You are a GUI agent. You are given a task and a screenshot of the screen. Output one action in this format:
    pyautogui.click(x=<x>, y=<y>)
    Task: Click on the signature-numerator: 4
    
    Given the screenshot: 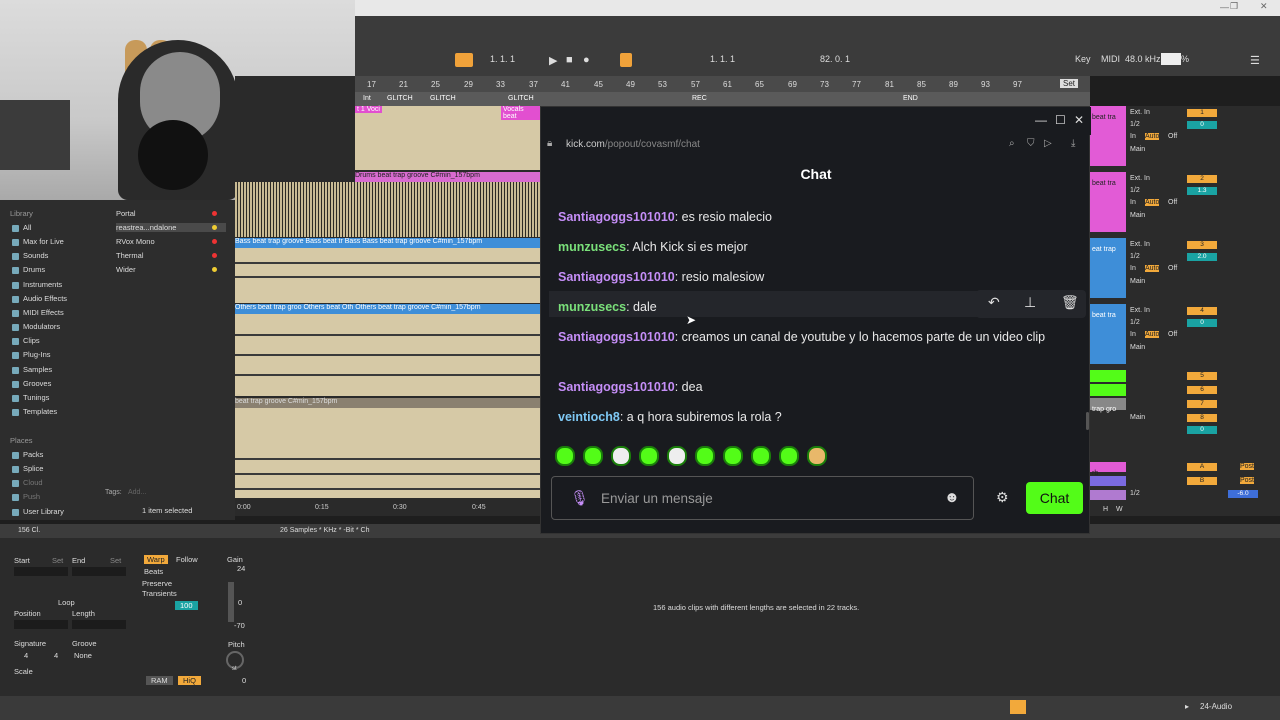 What is the action you would take?
    pyautogui.click(x=26, y=655)
    